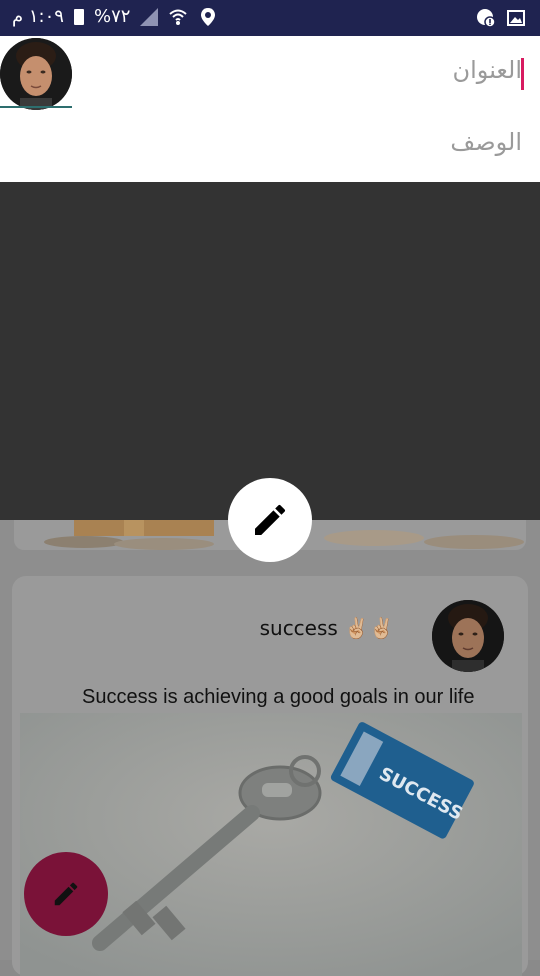  I want to click on user-avatar, so click(36, 74).